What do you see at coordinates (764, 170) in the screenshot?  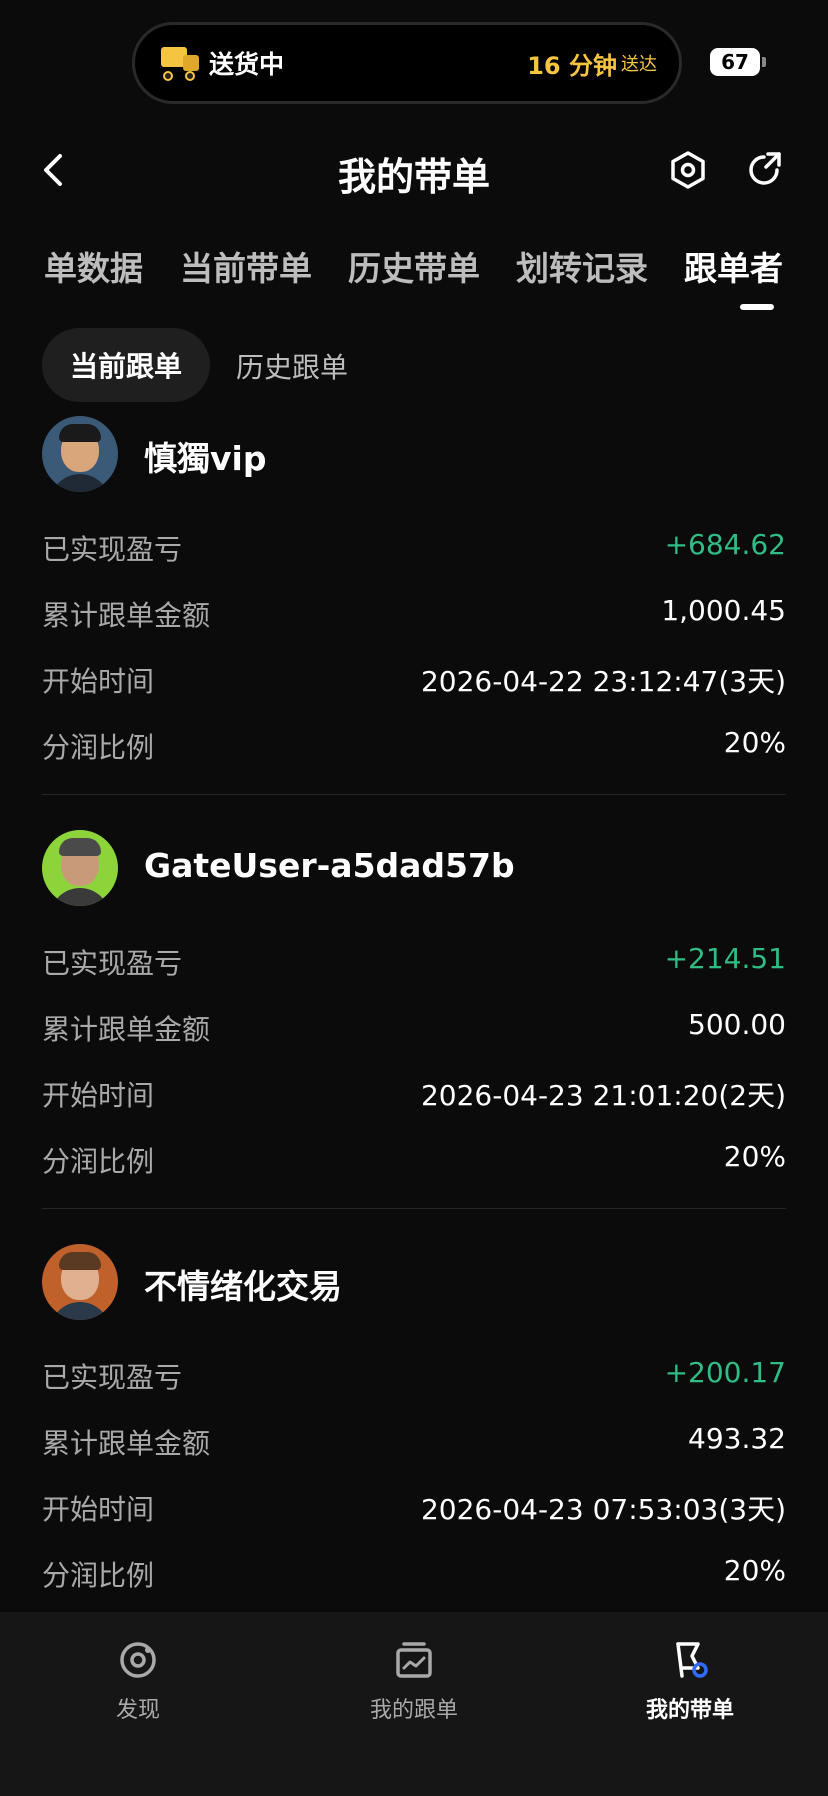 I see `share-icon` at bounding box center [764, 170].